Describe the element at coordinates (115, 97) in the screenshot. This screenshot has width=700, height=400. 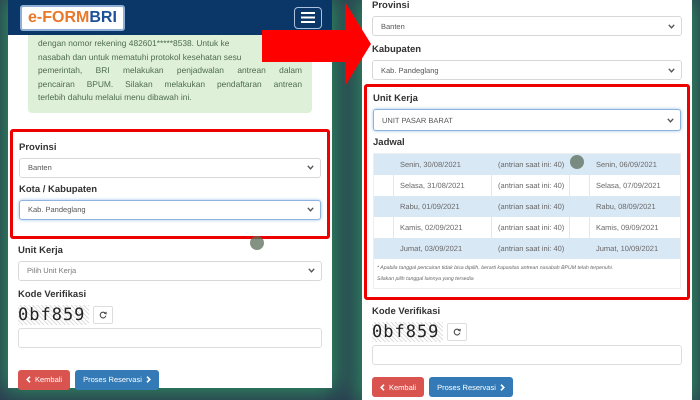
I see `notice-text-line: terlebih dahulu melalui menu dibawah ini.` at that location.